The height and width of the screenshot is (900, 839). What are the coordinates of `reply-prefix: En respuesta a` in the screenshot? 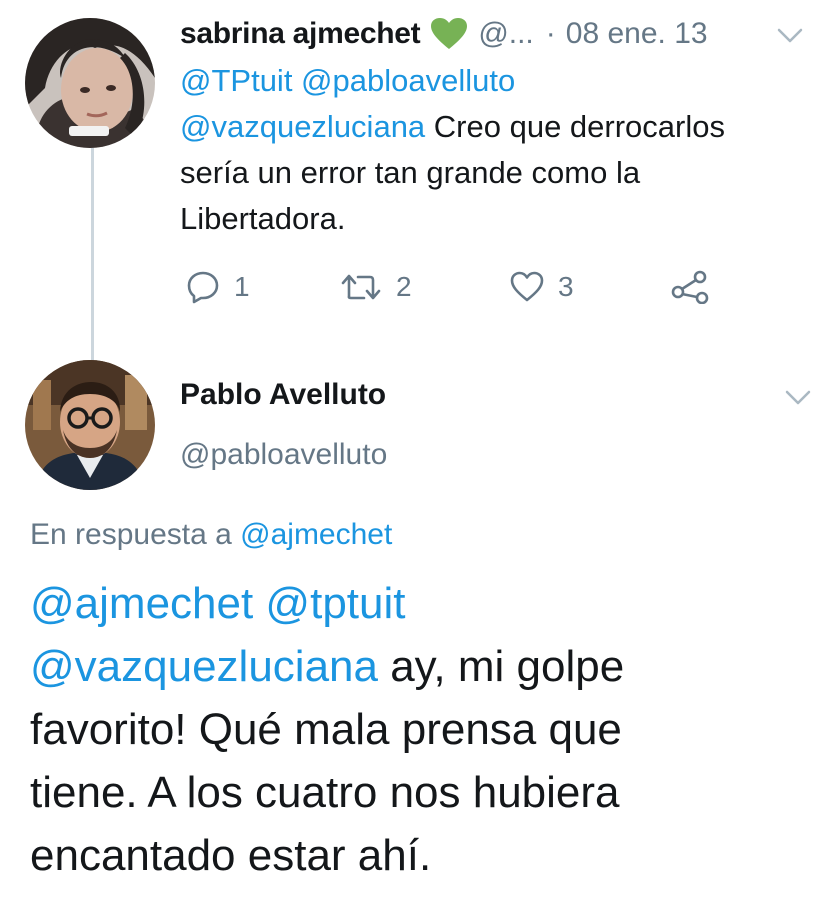 It's located at (131, 534).